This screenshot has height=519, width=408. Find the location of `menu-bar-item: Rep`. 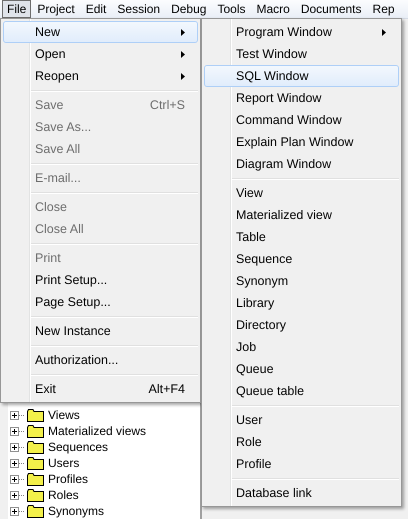

menu-bar-item: Rep is located at coordinates (384, 9).